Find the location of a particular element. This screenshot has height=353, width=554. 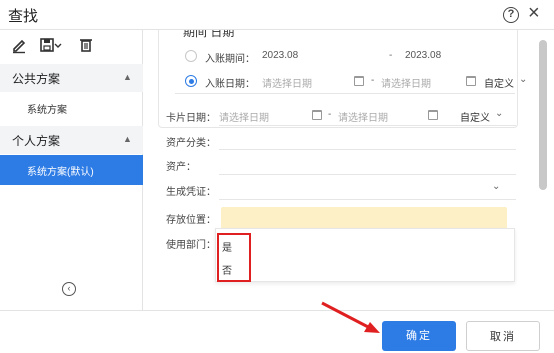

confirm-button: 确定 is located at coordinates (419, 336).